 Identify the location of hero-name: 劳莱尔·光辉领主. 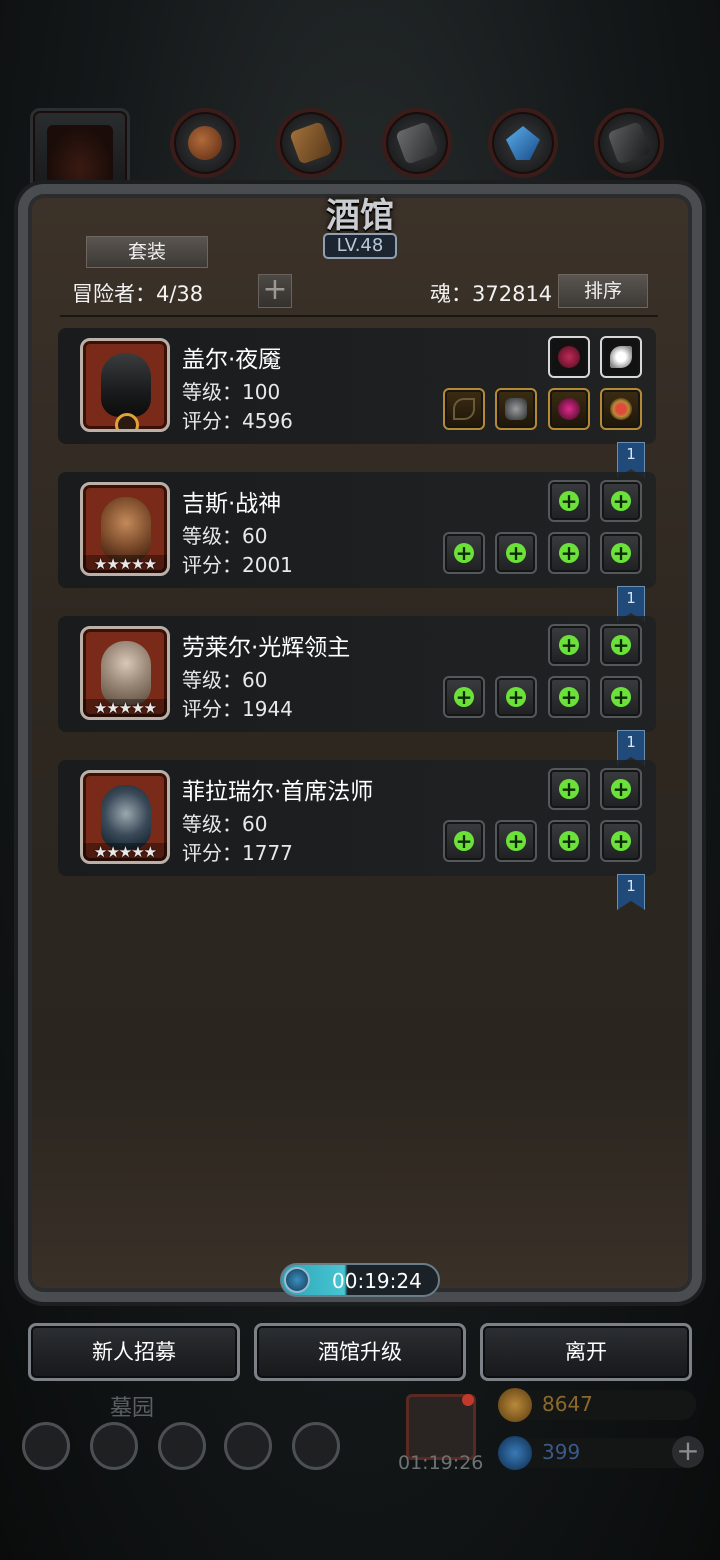
(266, 648).